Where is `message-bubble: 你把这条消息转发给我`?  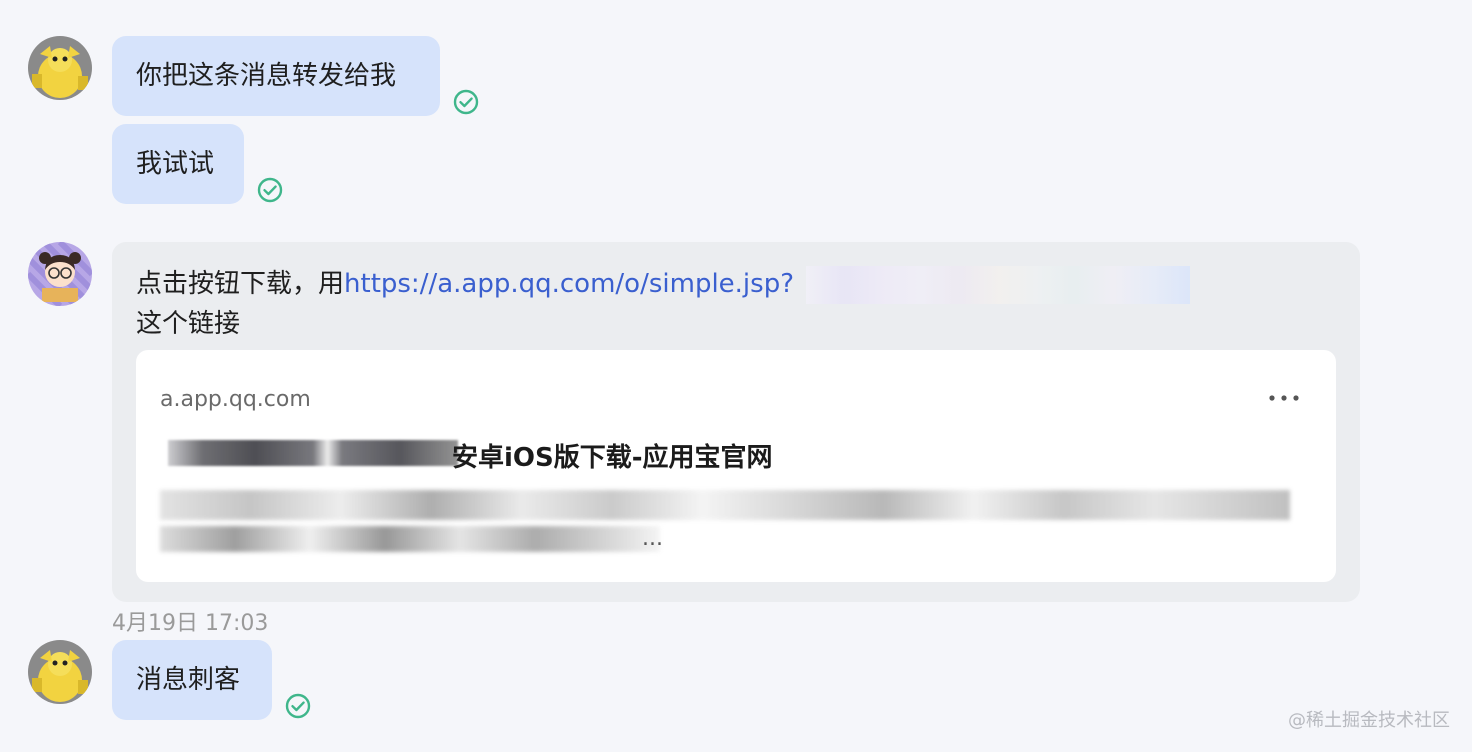
message-bubble: 你把这条消息转发给我 is located at coordinates (276, 76).